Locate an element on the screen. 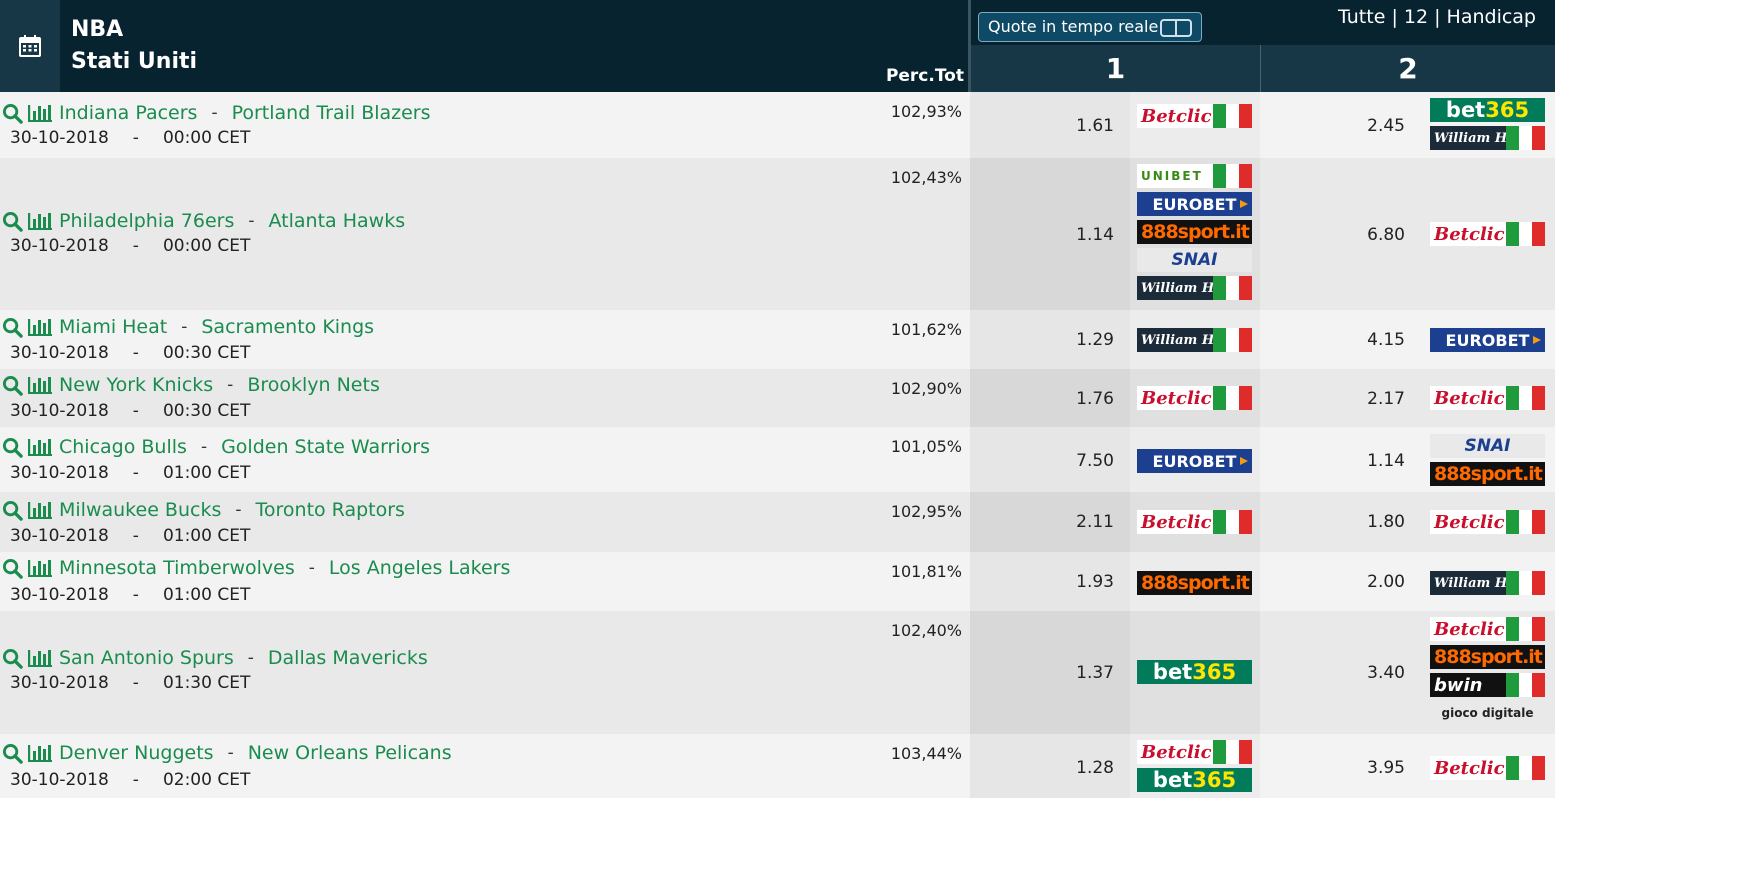  home-team-link: Milwaukee Bucks is located at coordinates (140, 510).